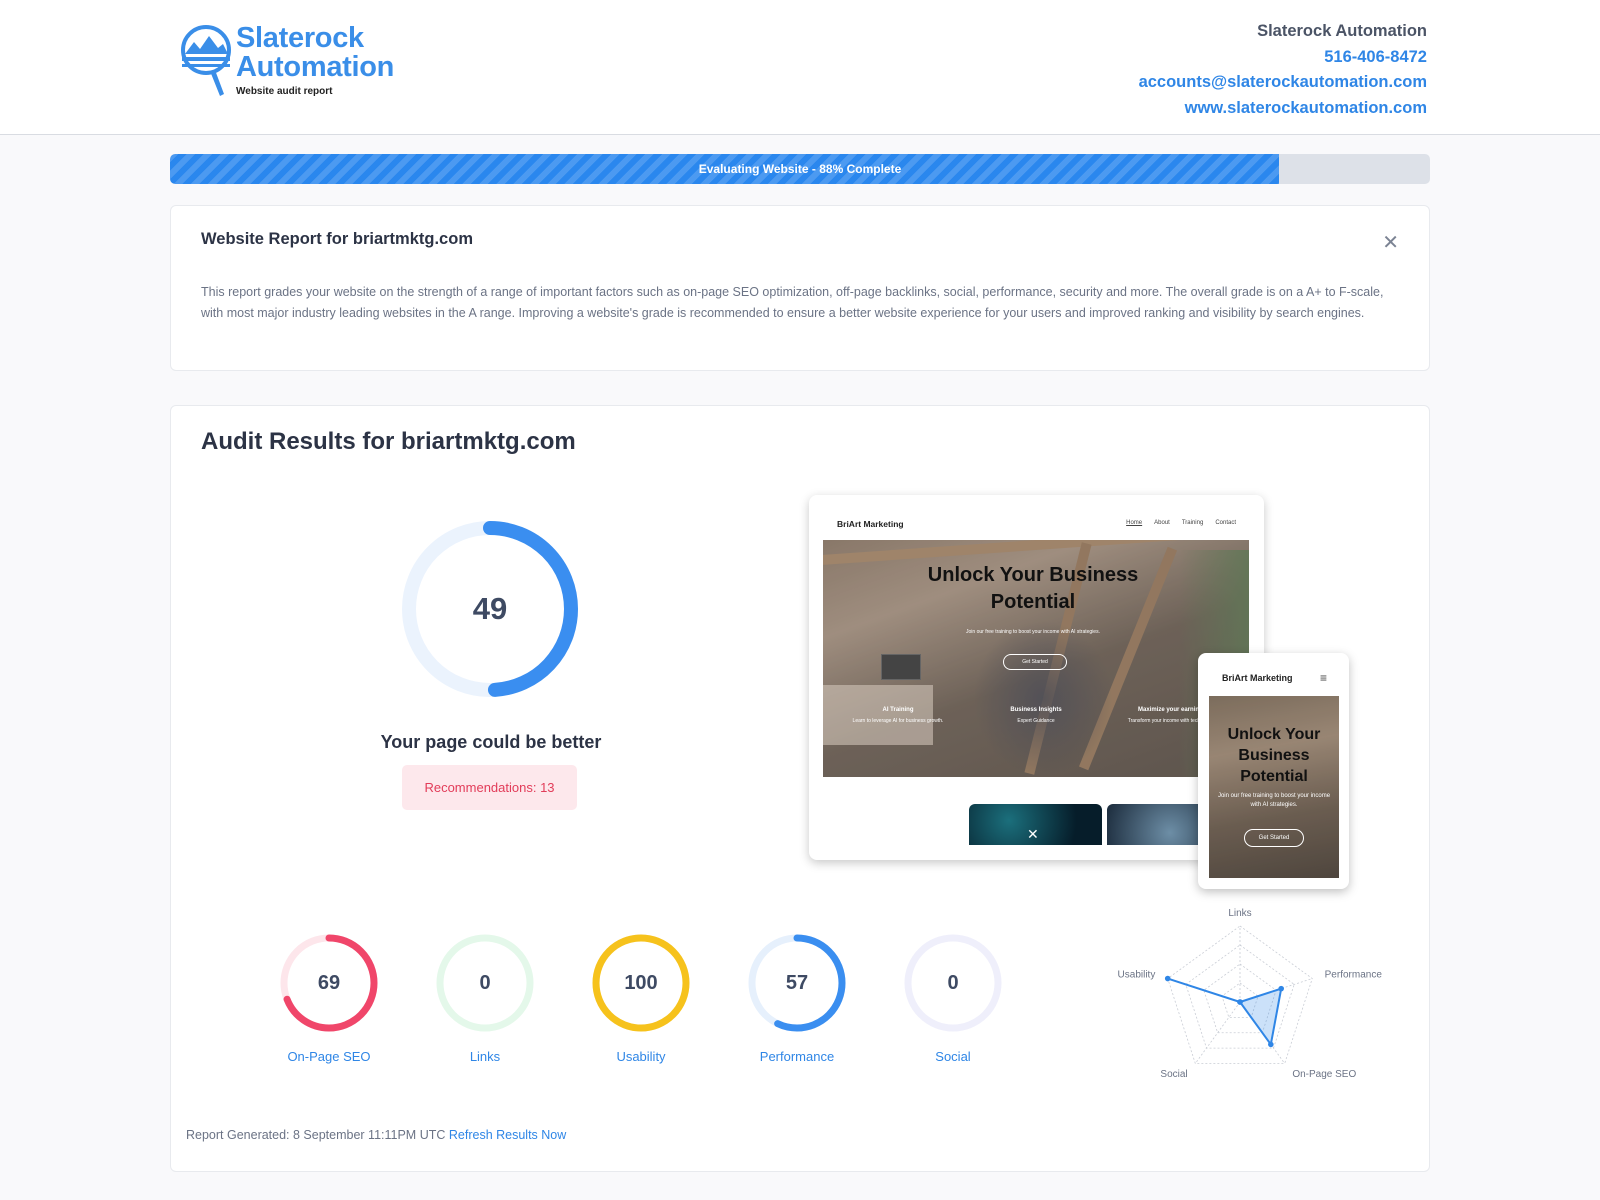  Describe the element at coordinates (641, 1056) in the screenshot. I see `category-label: Usability` at that location.